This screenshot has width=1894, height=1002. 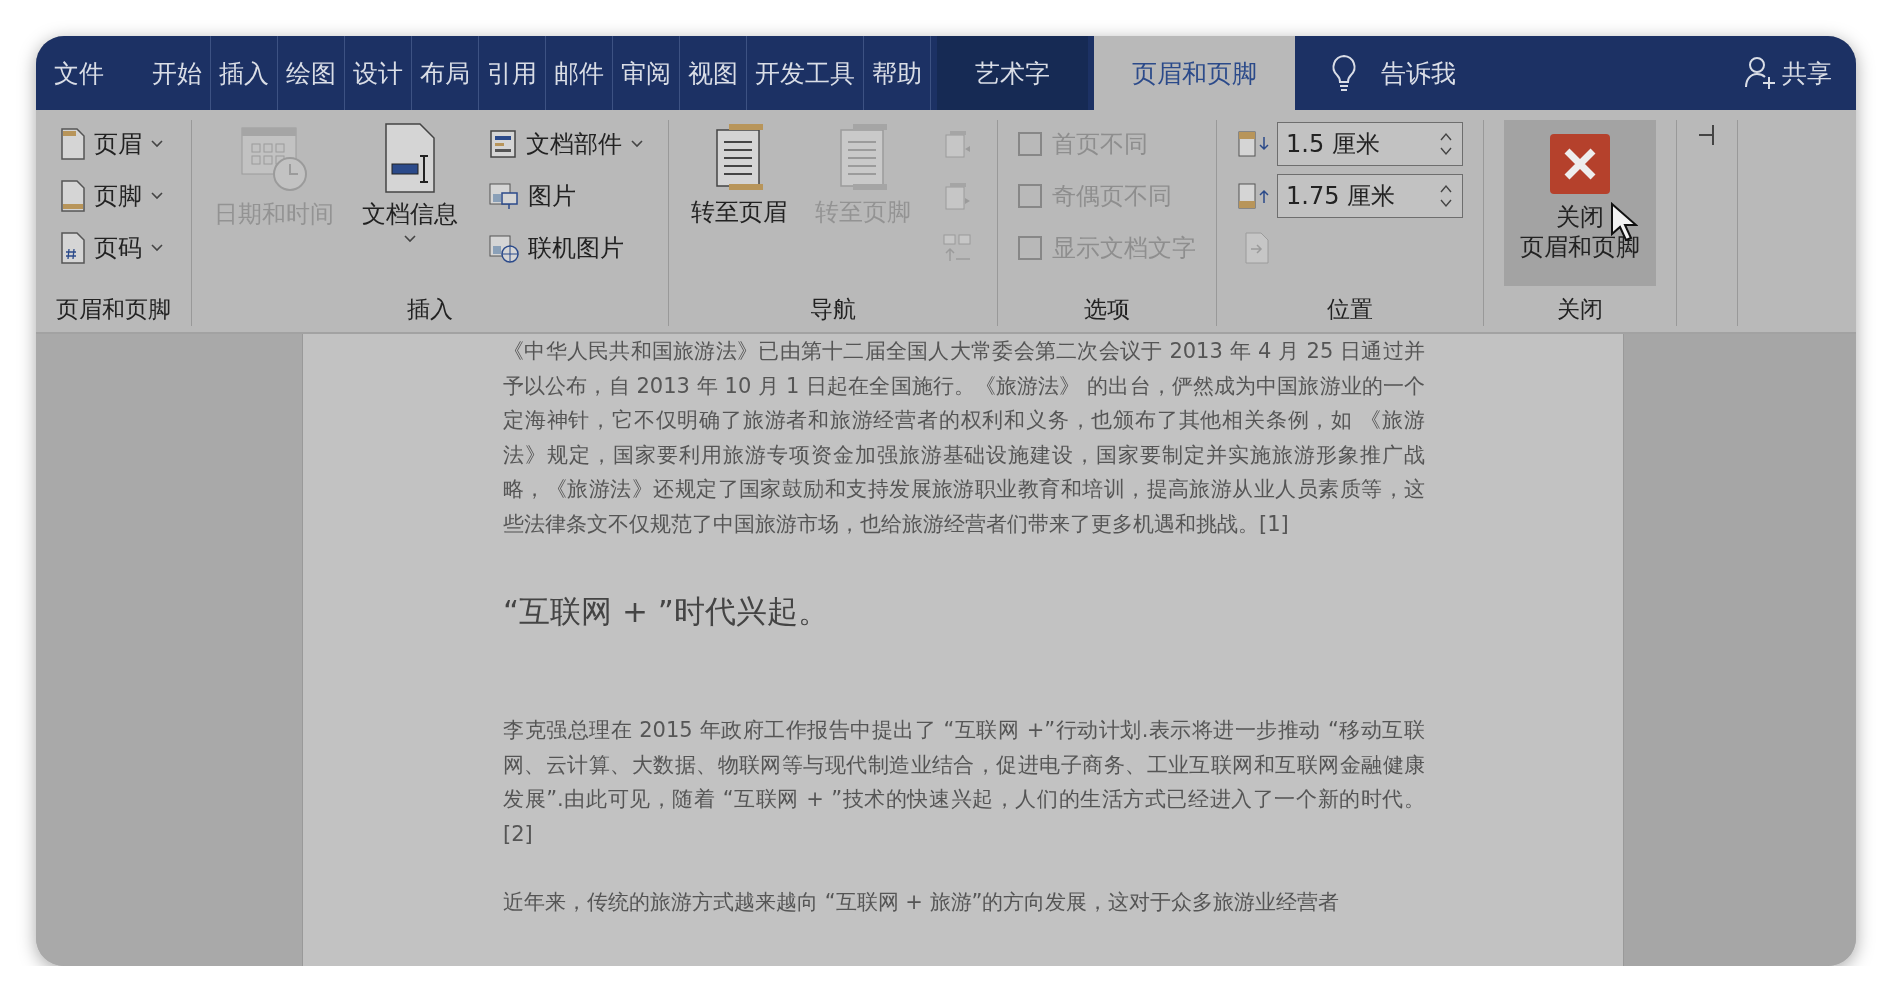 I want to click on tell-me-field: 告诉我, so click(x=1418, y=73).